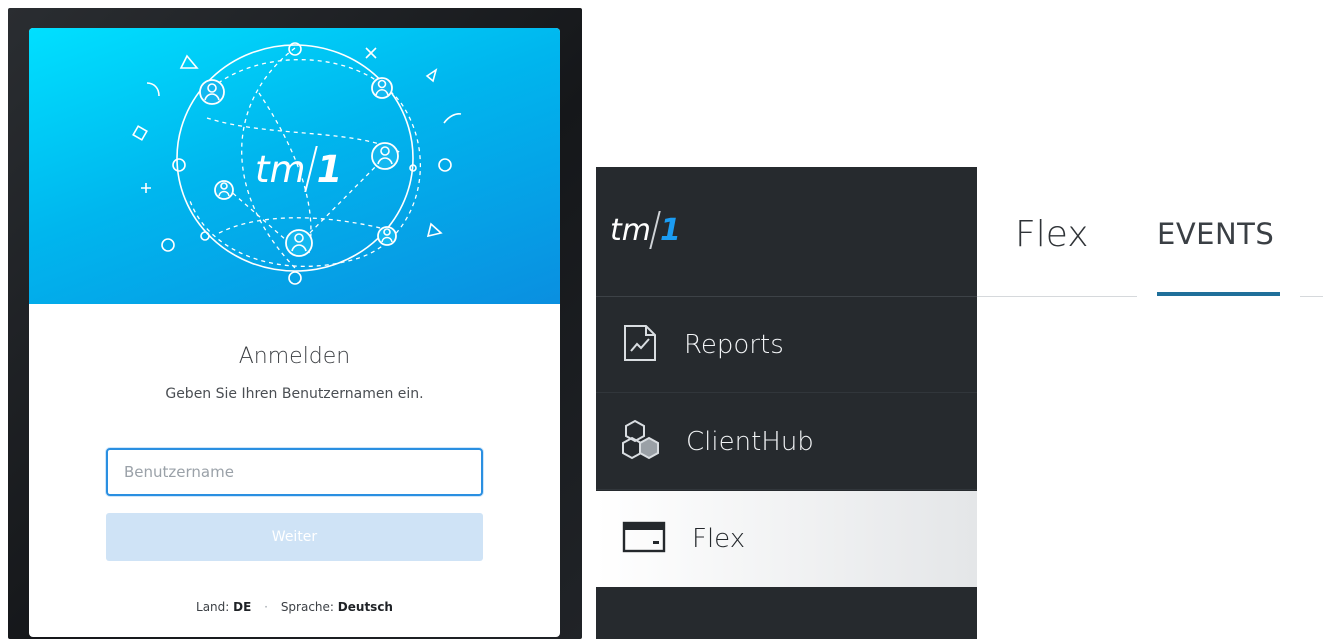 Image resolution: width=1323 pixels, height=639 pixels. I want to click on language-value: Deutsch, so click(365, 607).